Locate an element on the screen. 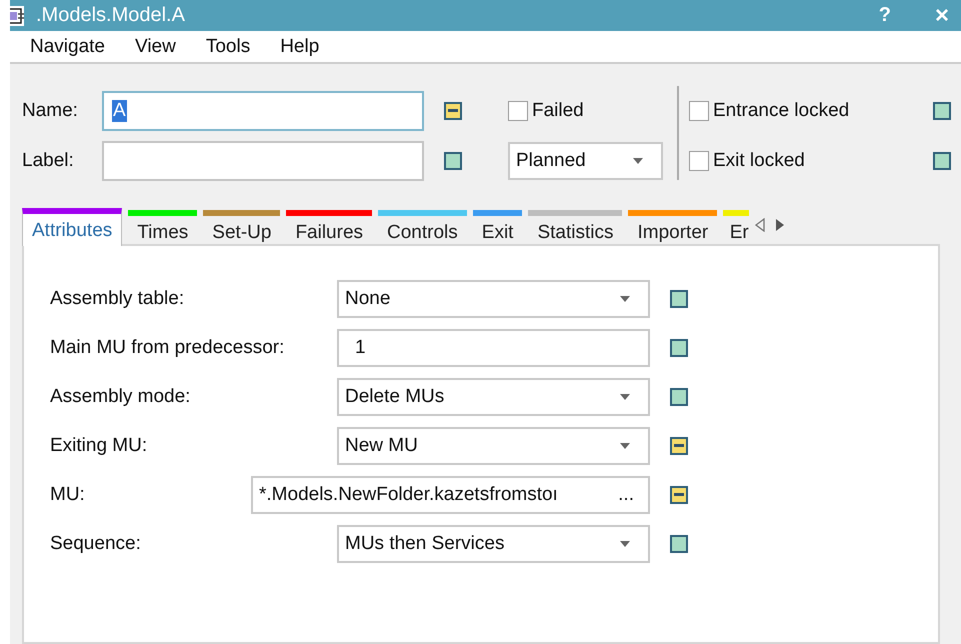 The height and width of the screenshot is (644, 961). field-label: Assembly table: is located at coordinates (118, 299).